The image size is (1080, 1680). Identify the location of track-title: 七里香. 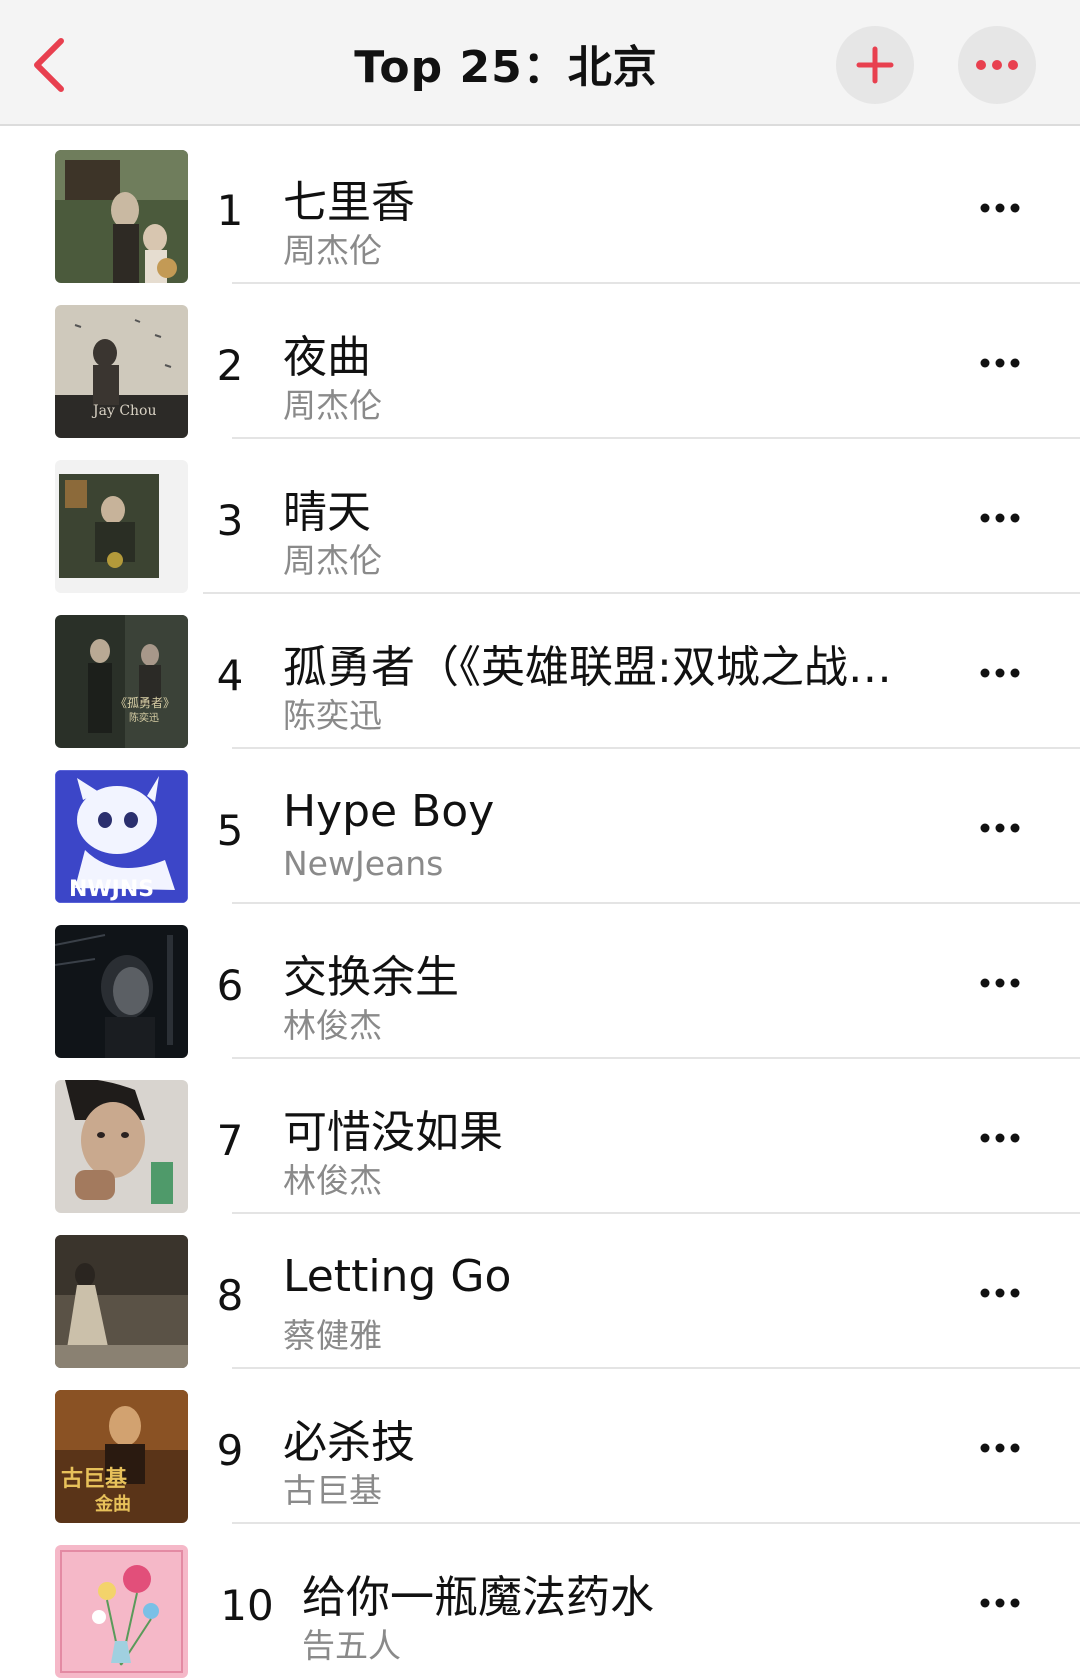
(349, 202).